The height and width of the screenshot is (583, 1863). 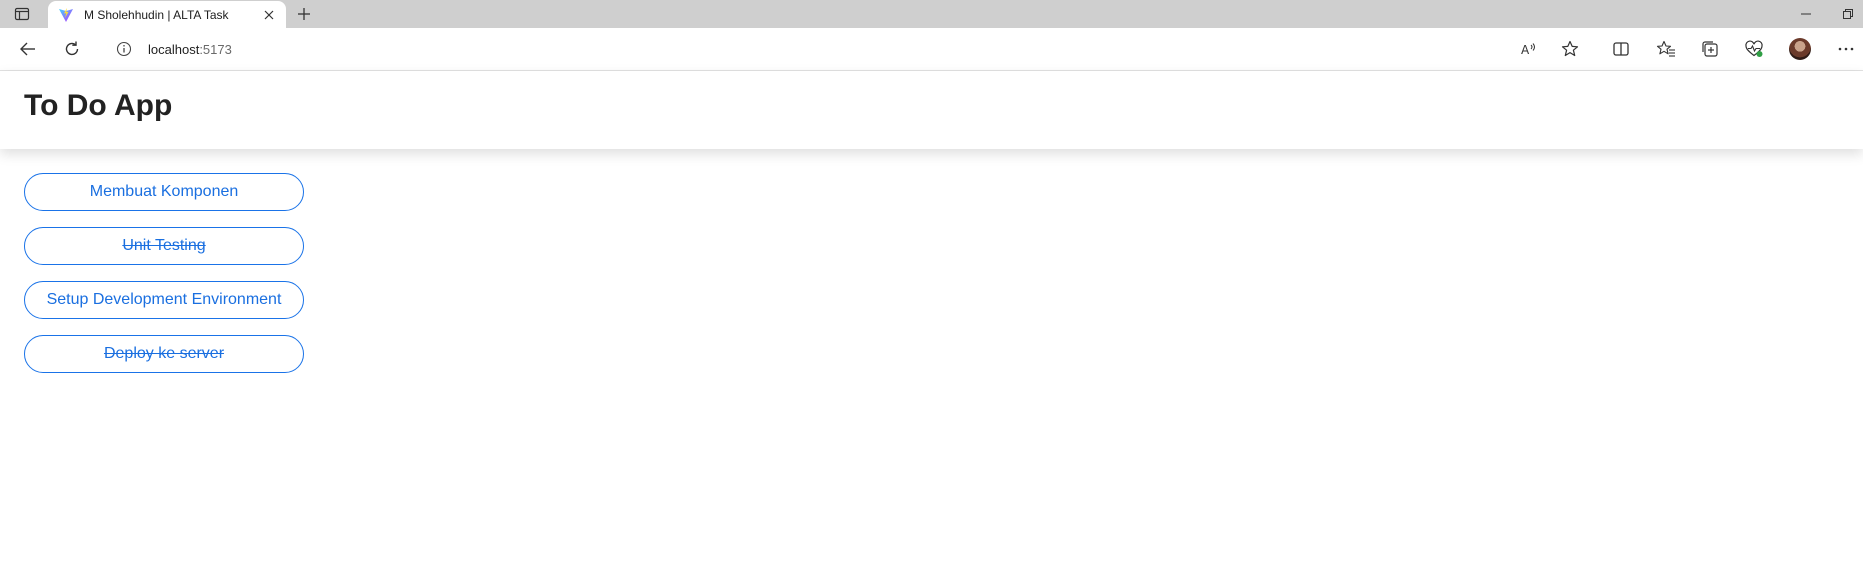 What do you see at coordinates (1621, 49) in the screenshot?
I see `split-screen-icon` at bounding box center [1621, 49].